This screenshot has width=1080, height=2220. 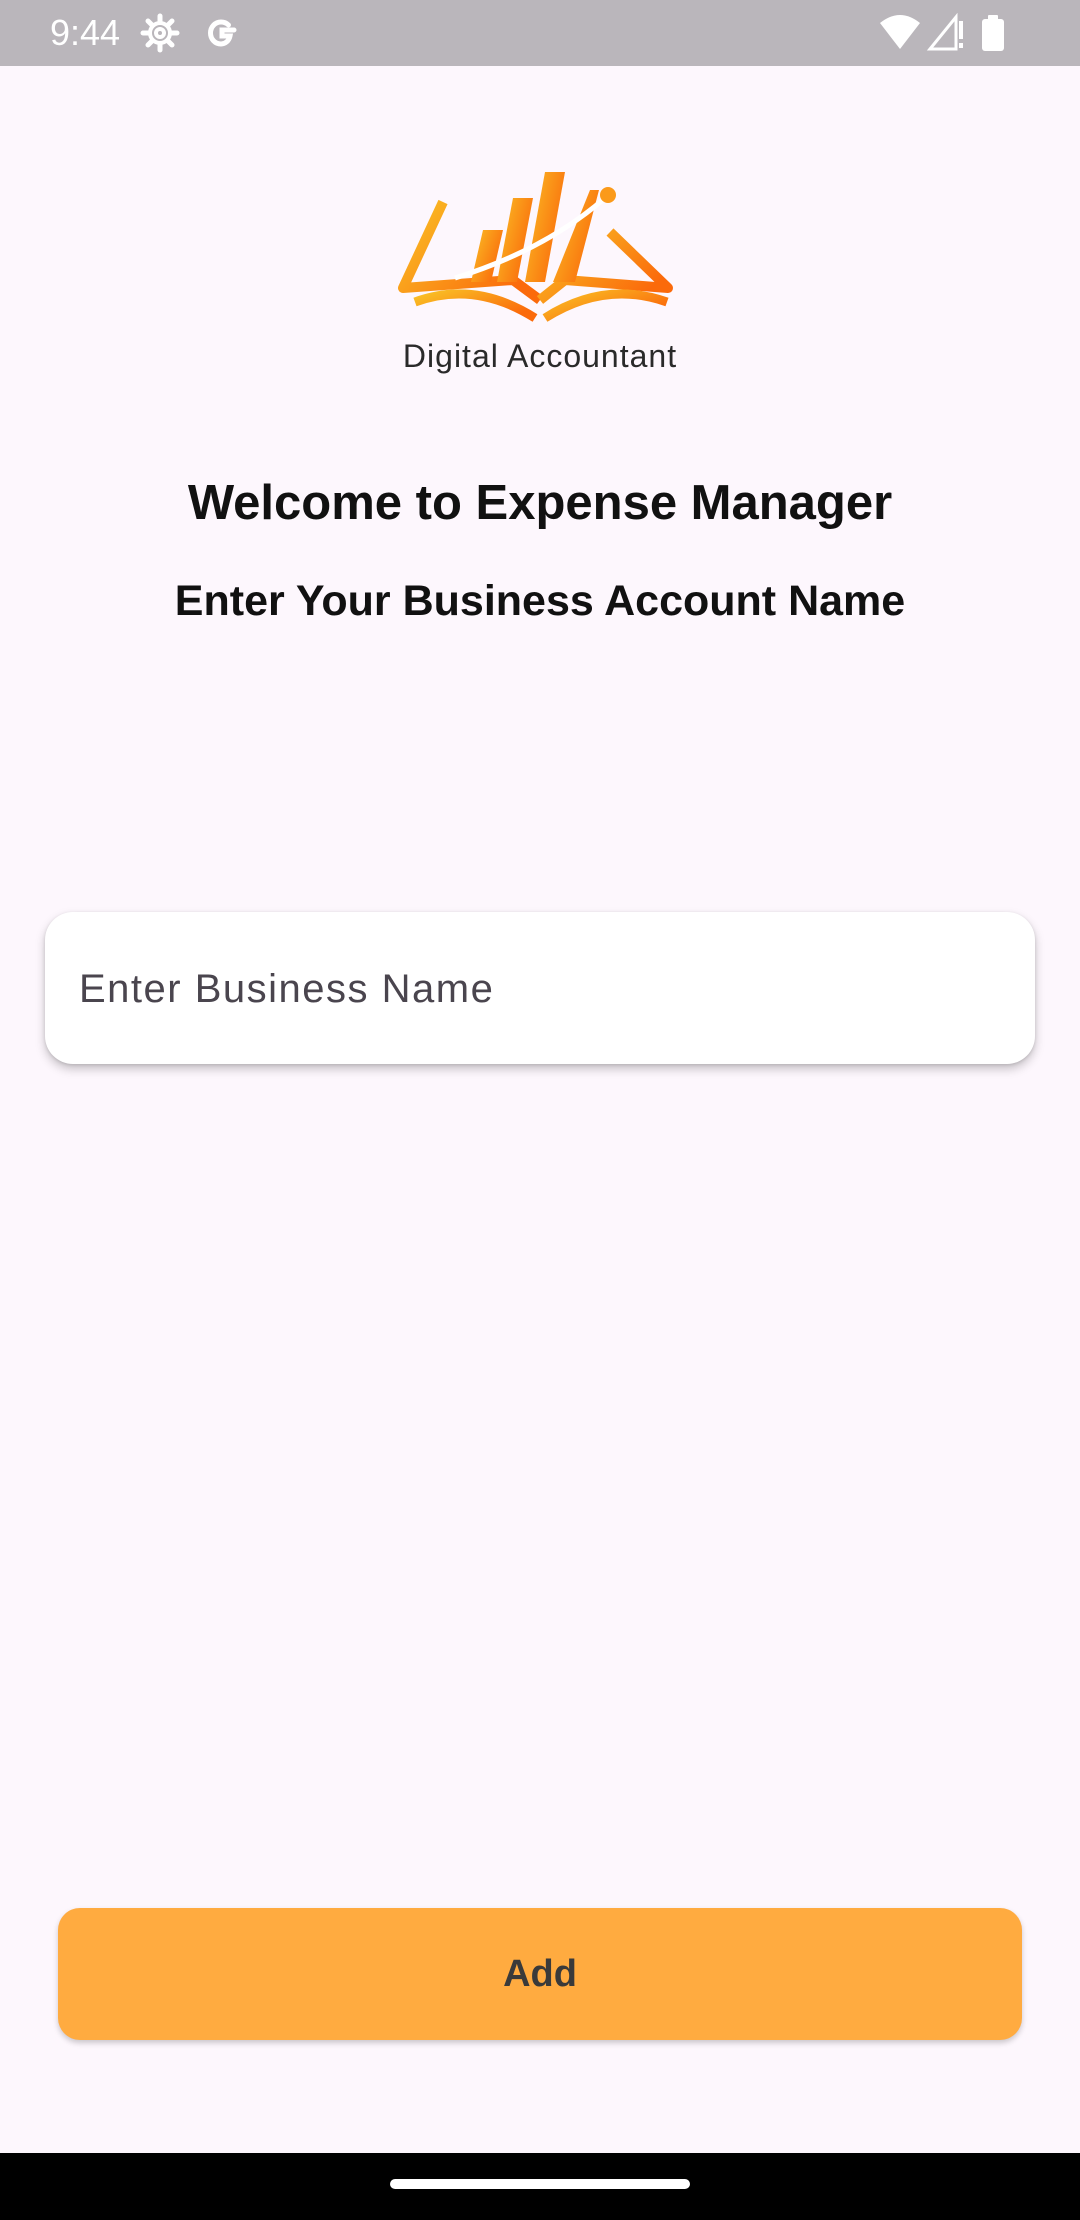 What do you see at coordinates (900, 33) in the screenshot?
I see `wifi-icon` at bounding box center [900, 33].